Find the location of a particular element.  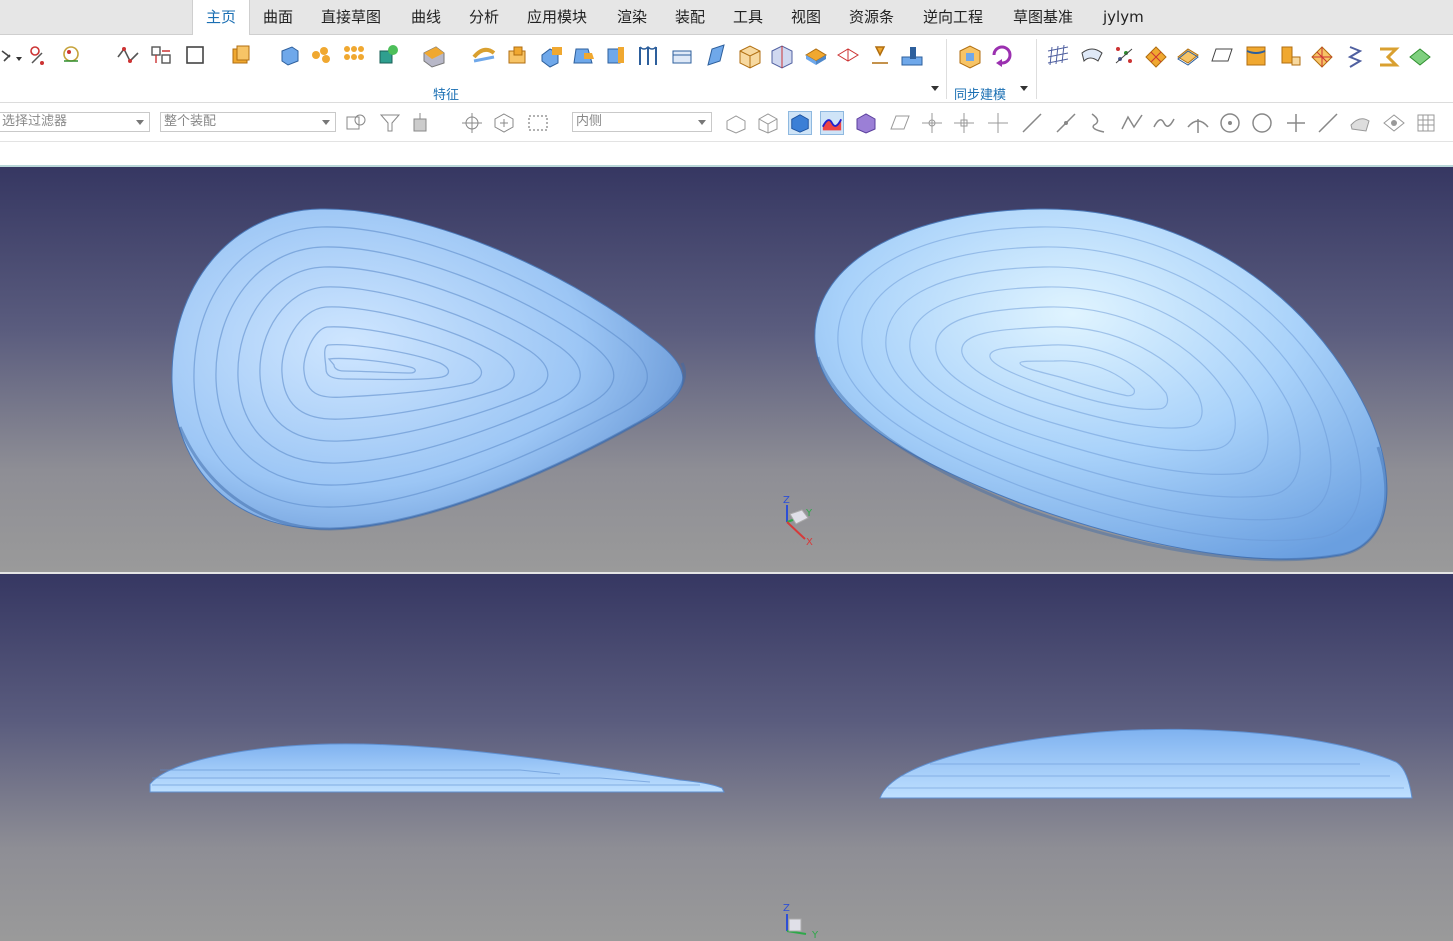

sew-surface-icon is located at coordinates (1388, 58).